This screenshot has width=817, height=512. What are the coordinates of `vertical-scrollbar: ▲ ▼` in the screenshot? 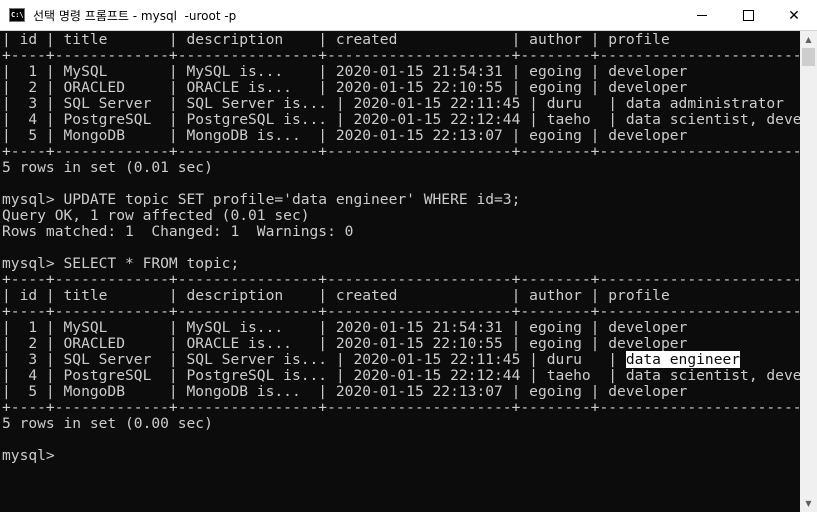 It's located at (808, 271).